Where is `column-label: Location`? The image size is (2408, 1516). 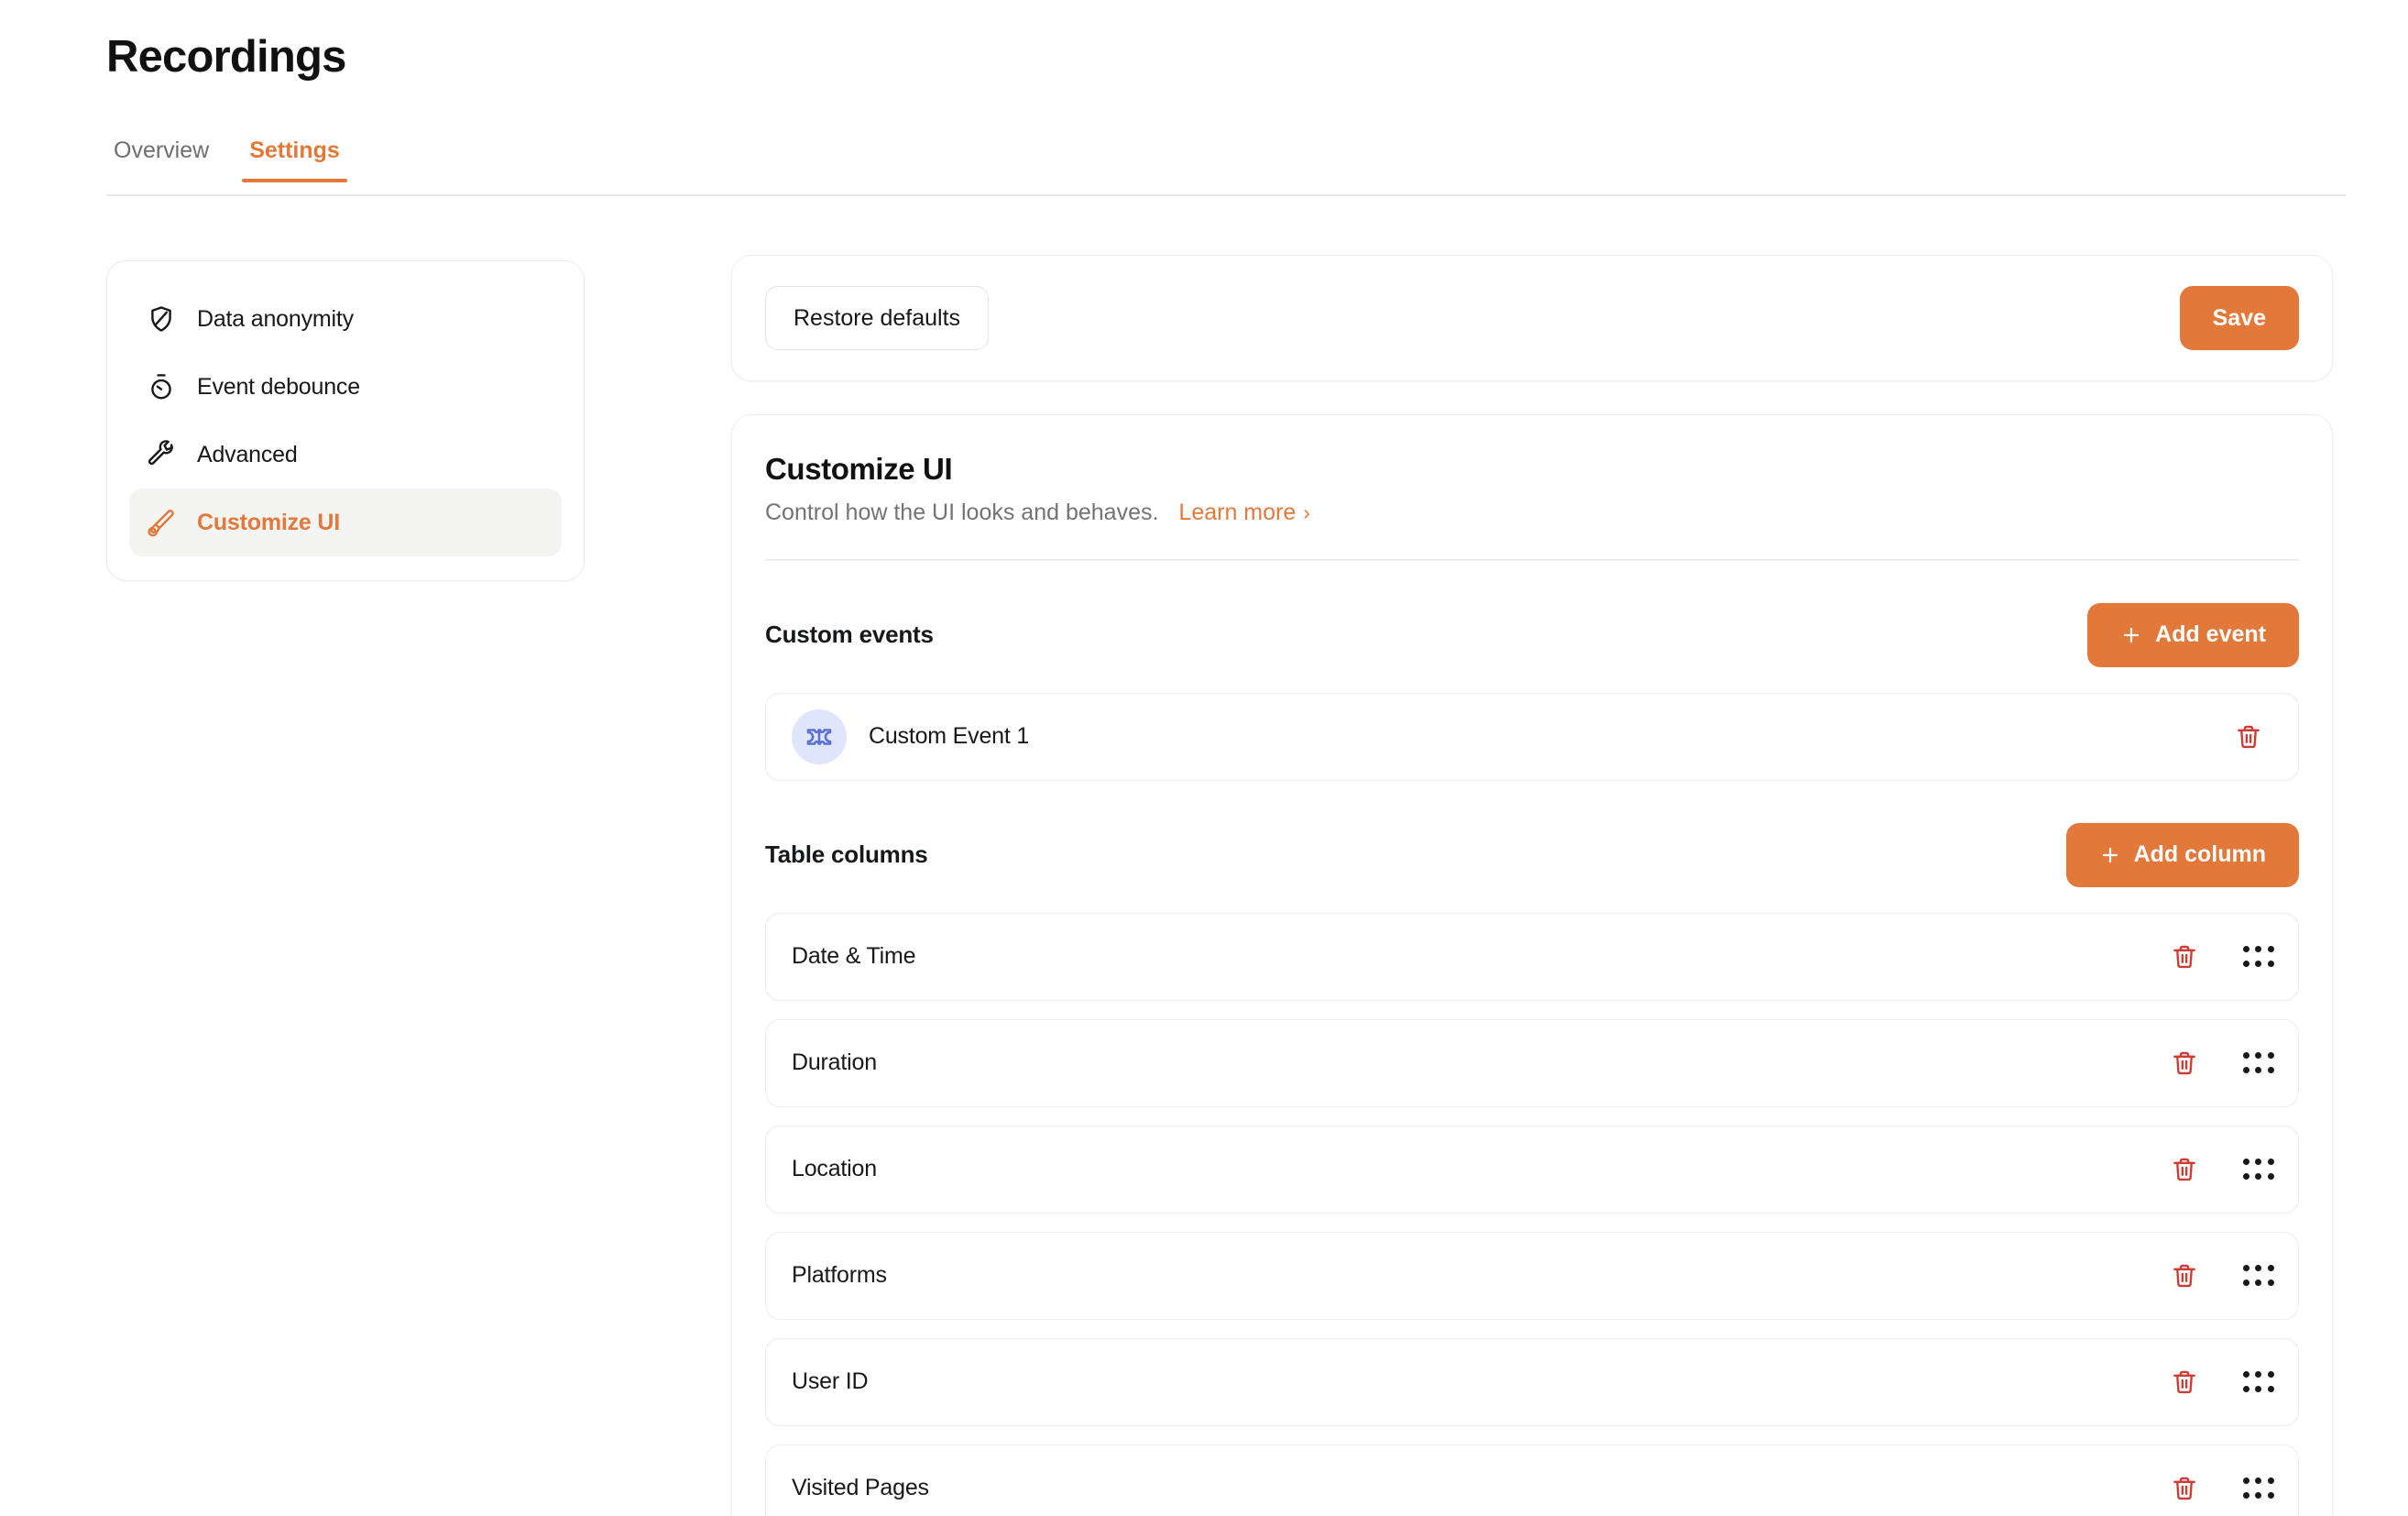
column-label: Location is located at coordinates (835, 1168).